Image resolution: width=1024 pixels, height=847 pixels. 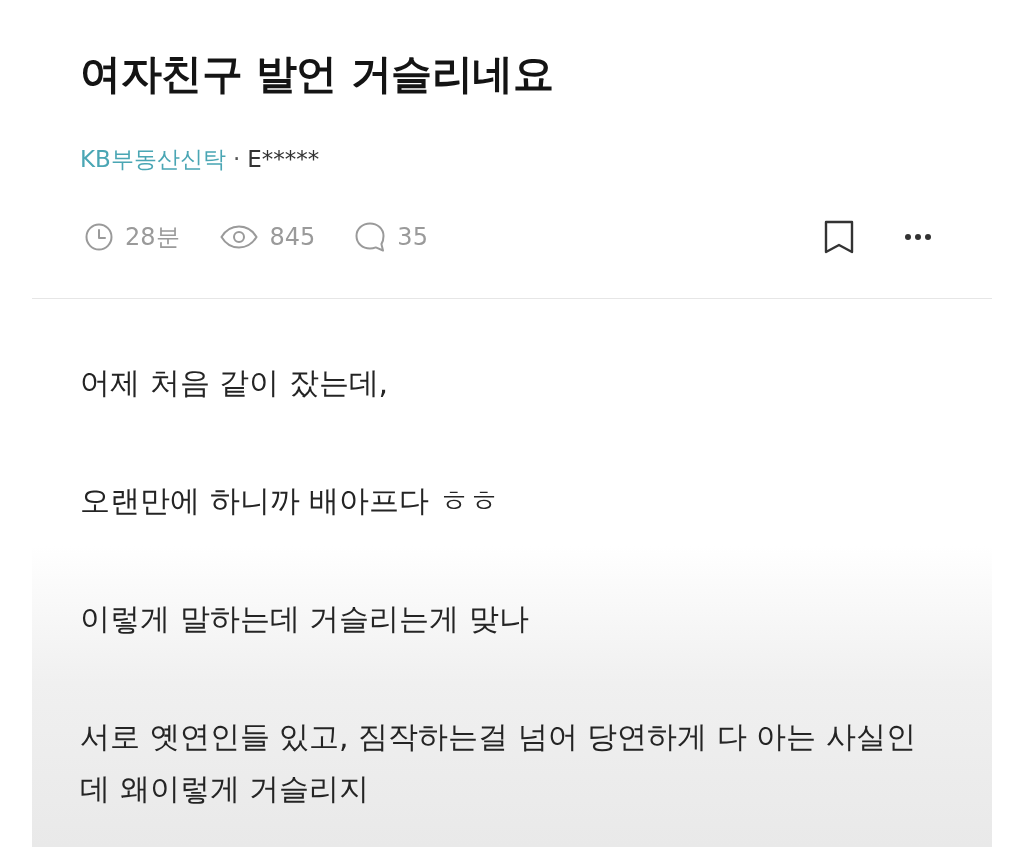 I want to click on clock-icon, so click(x=99, y=237).